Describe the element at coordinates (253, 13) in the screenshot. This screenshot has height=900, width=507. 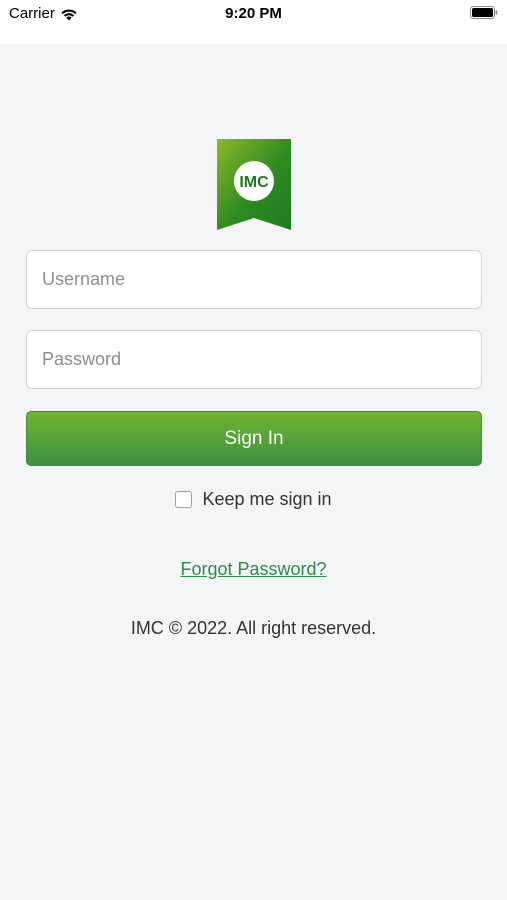
I see `status-time: 9:20 PM` at that location.